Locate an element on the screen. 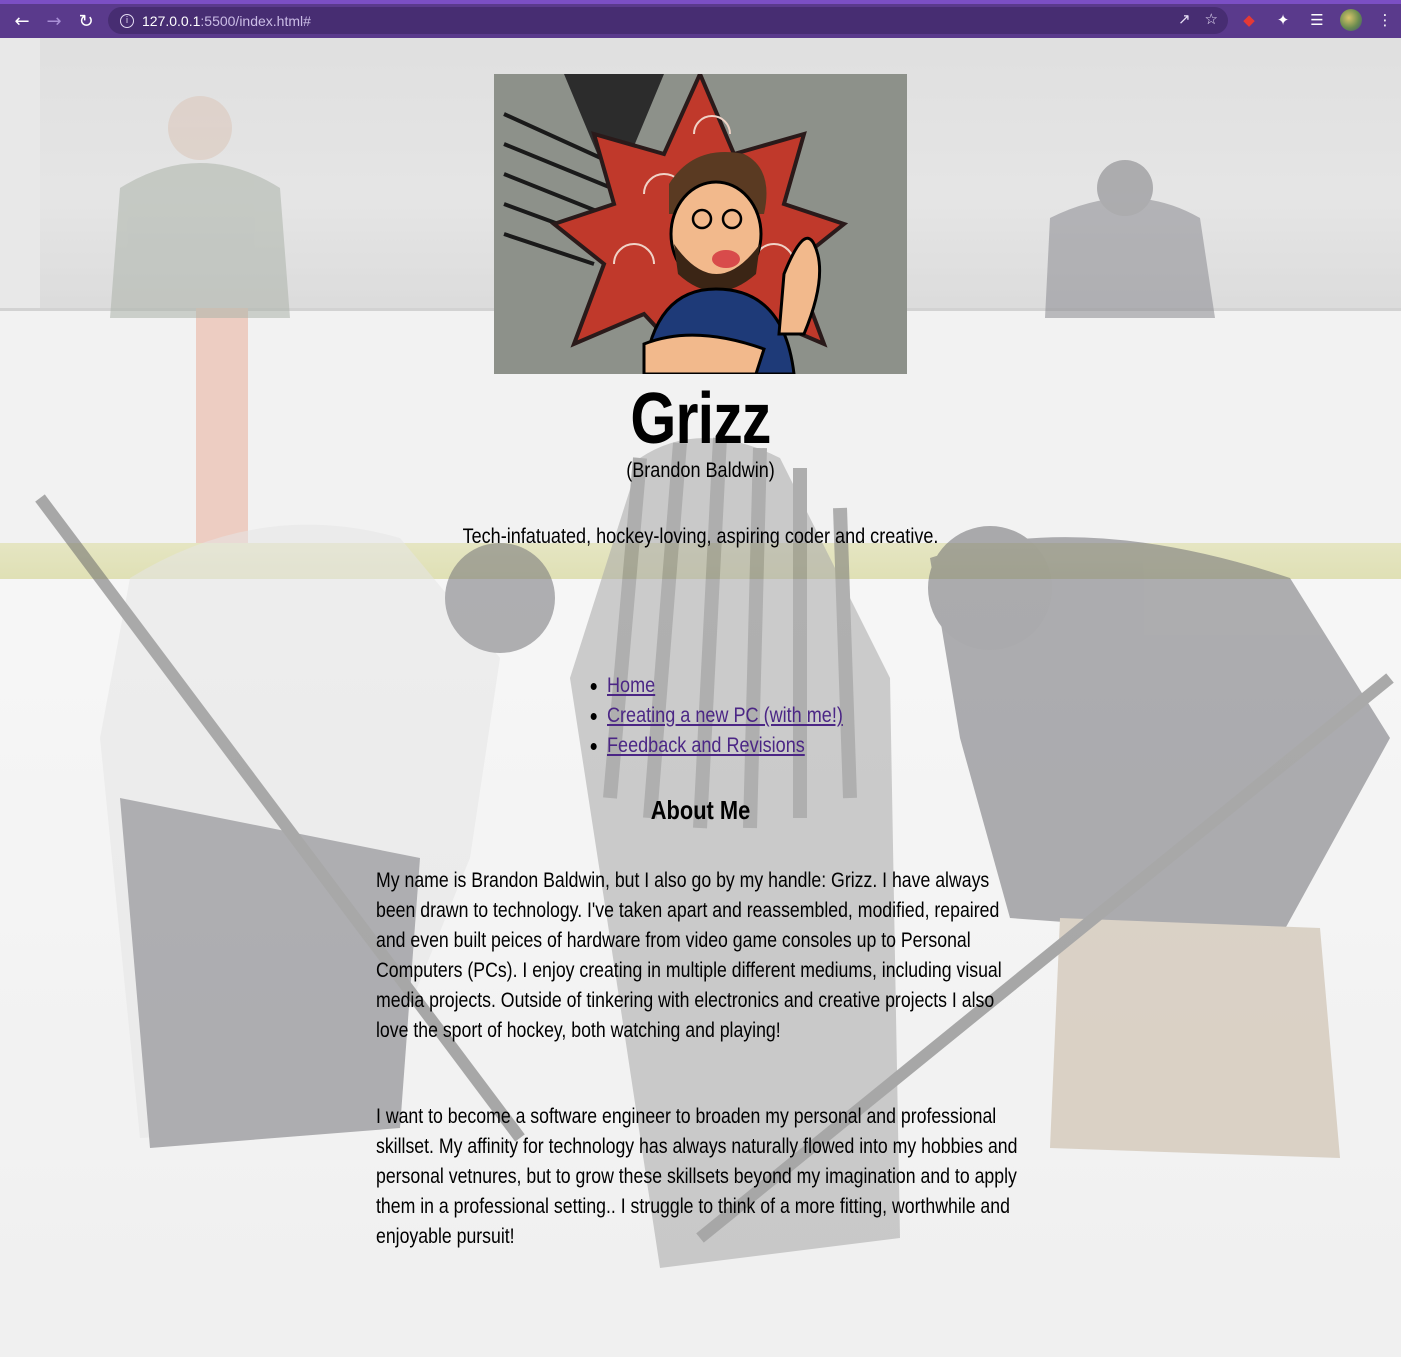 The height and width of the screenshot is (1357, 1401). url-text: 127.0.0.1:5500/index.html# is located at coordinates (226, 21).